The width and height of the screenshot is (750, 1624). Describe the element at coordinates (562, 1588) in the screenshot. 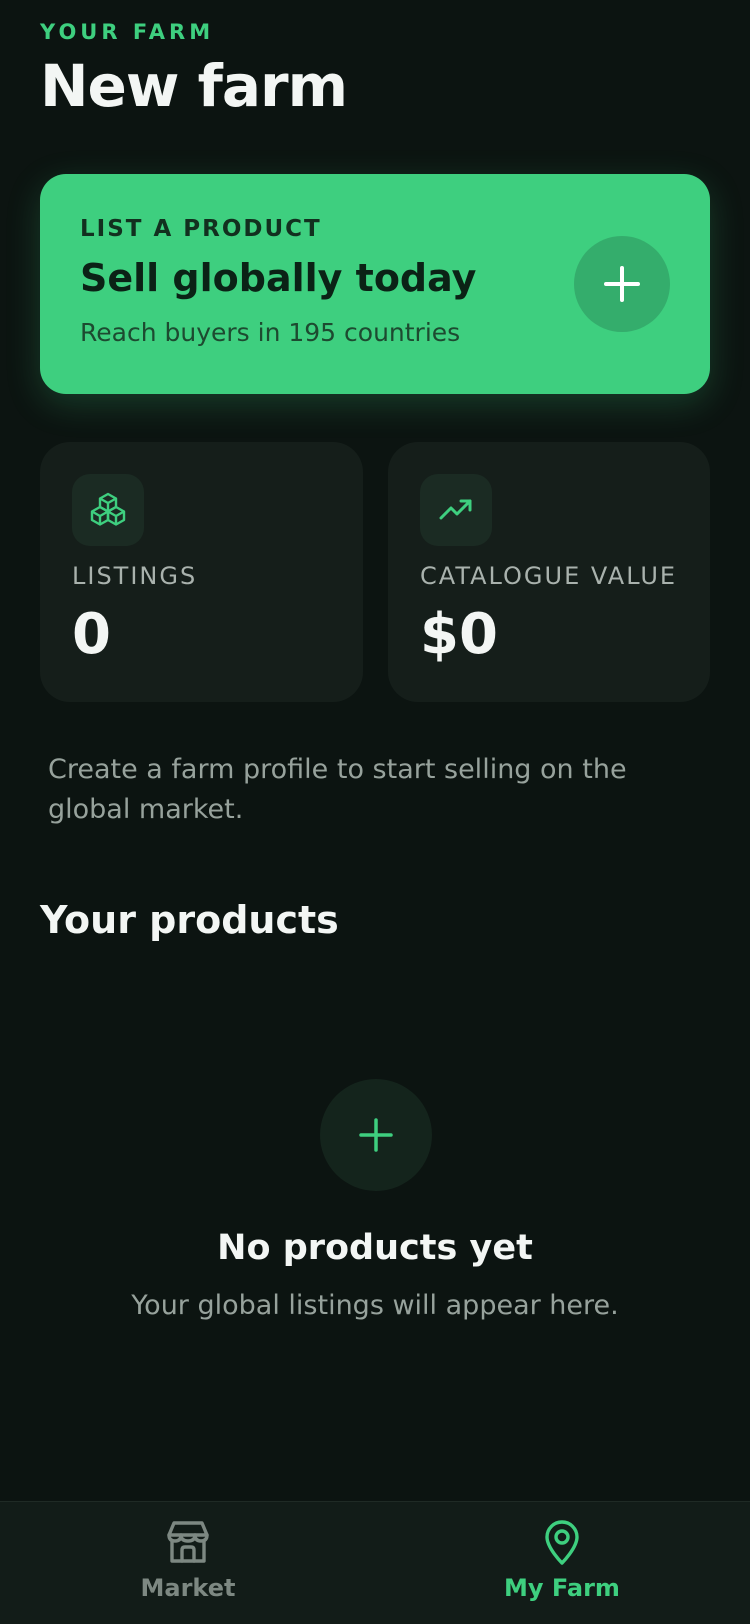

I see `nav-label-my-farm: My Farm` at that location.